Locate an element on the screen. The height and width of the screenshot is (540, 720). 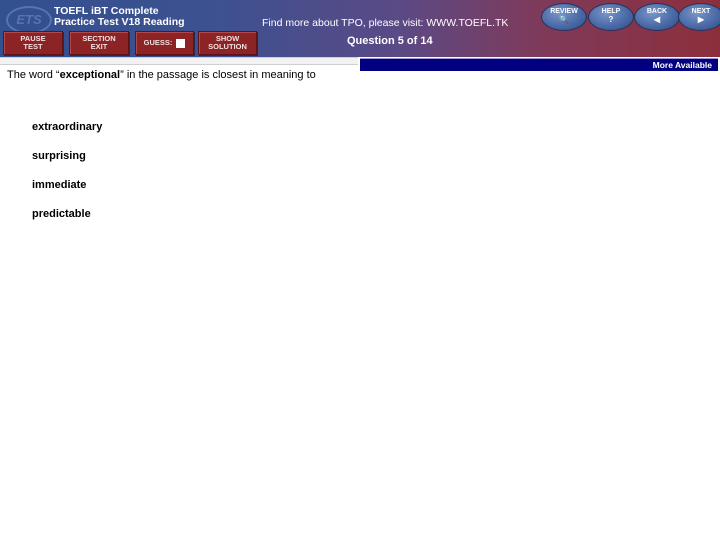
question-prefix: The word “ is located at coordinates (33, 75).